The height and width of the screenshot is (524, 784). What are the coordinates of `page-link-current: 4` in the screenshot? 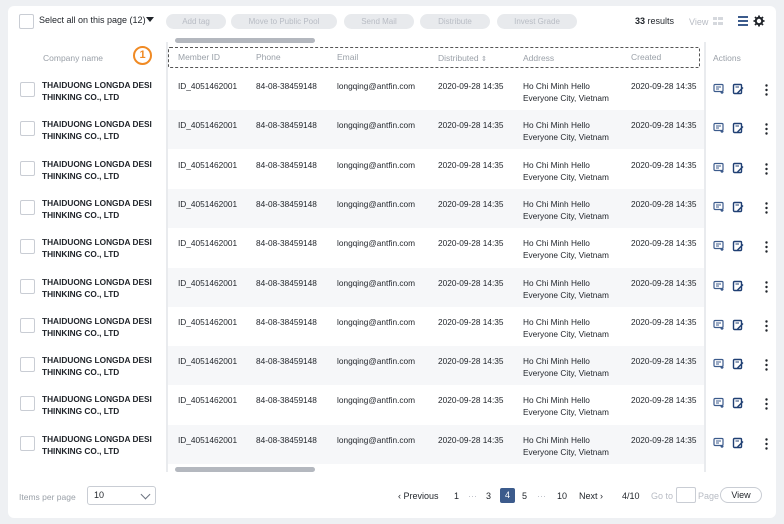 It's located at (507, 495).